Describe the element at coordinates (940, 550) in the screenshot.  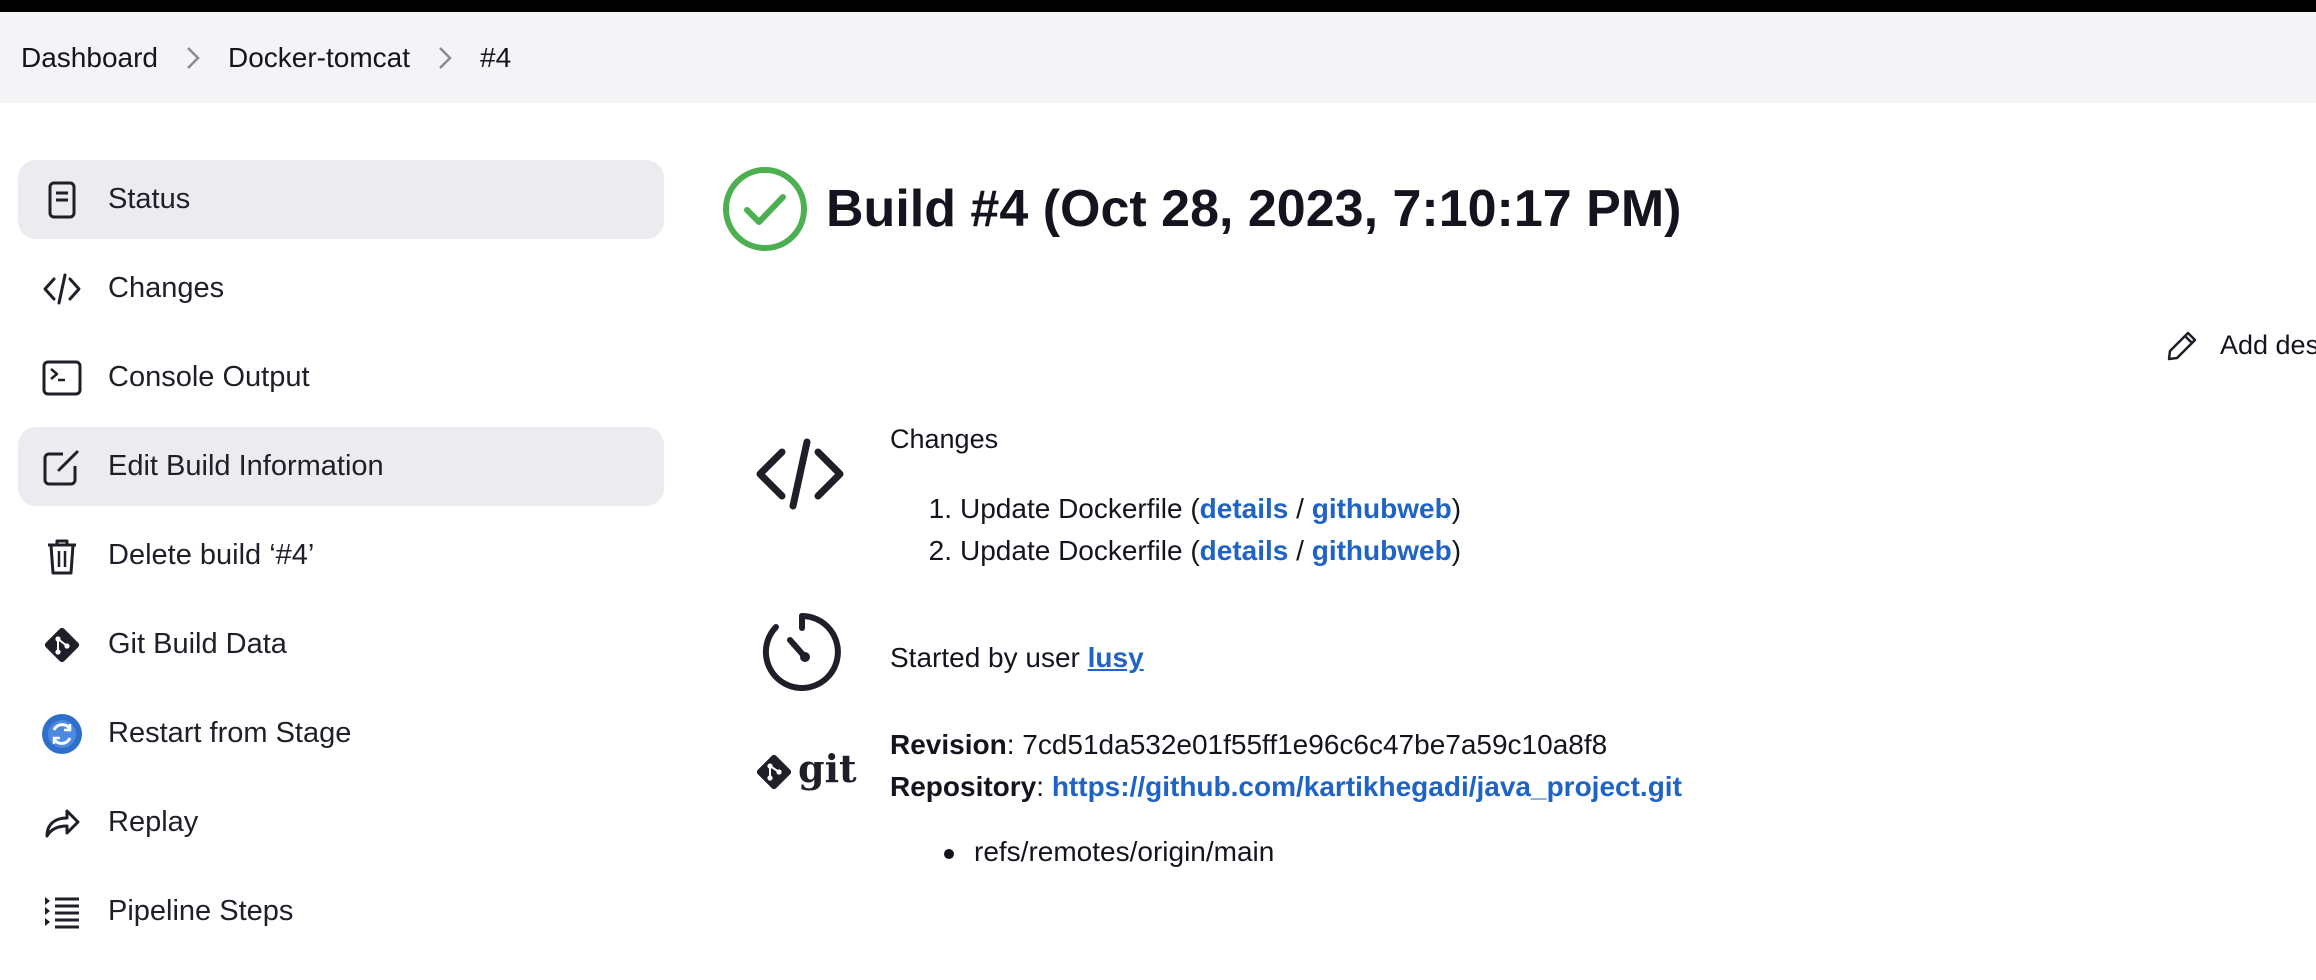
I see `list-item-number: 2.` at that location.